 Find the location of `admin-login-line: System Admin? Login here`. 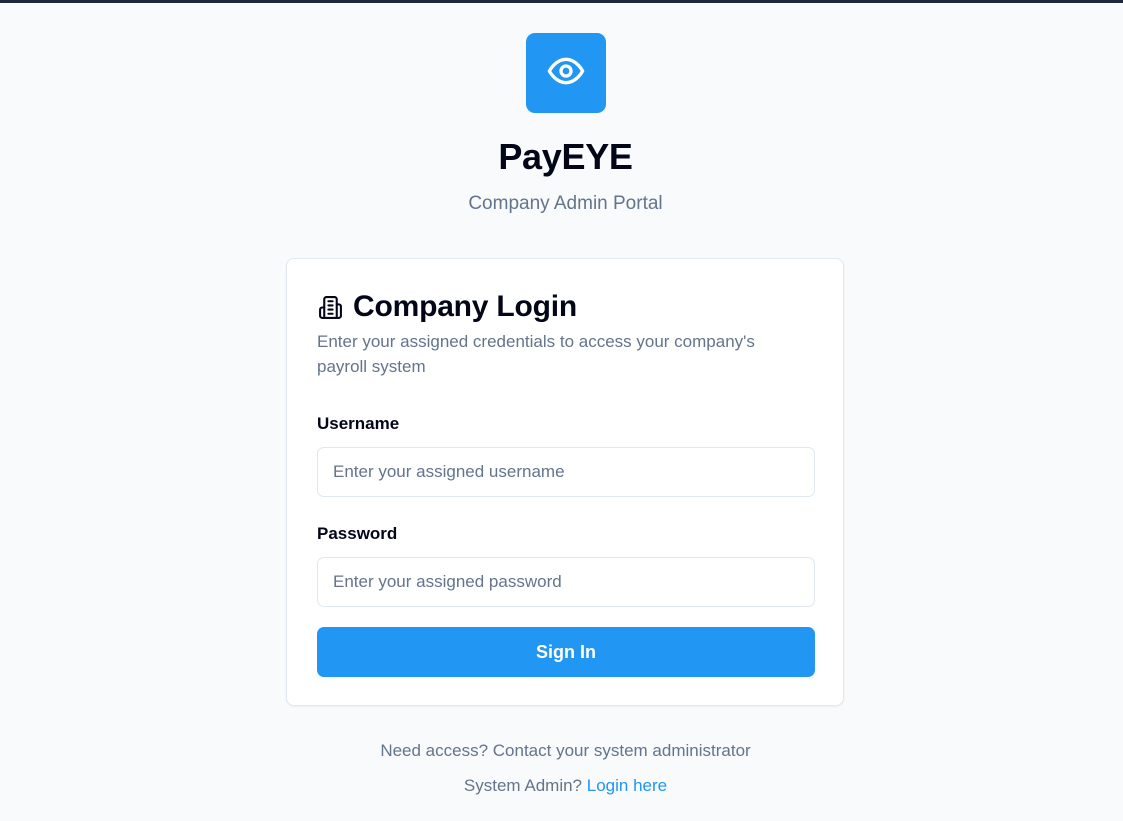

admin-login-line: System Admin? Login here is located at coordinates (561, 786).